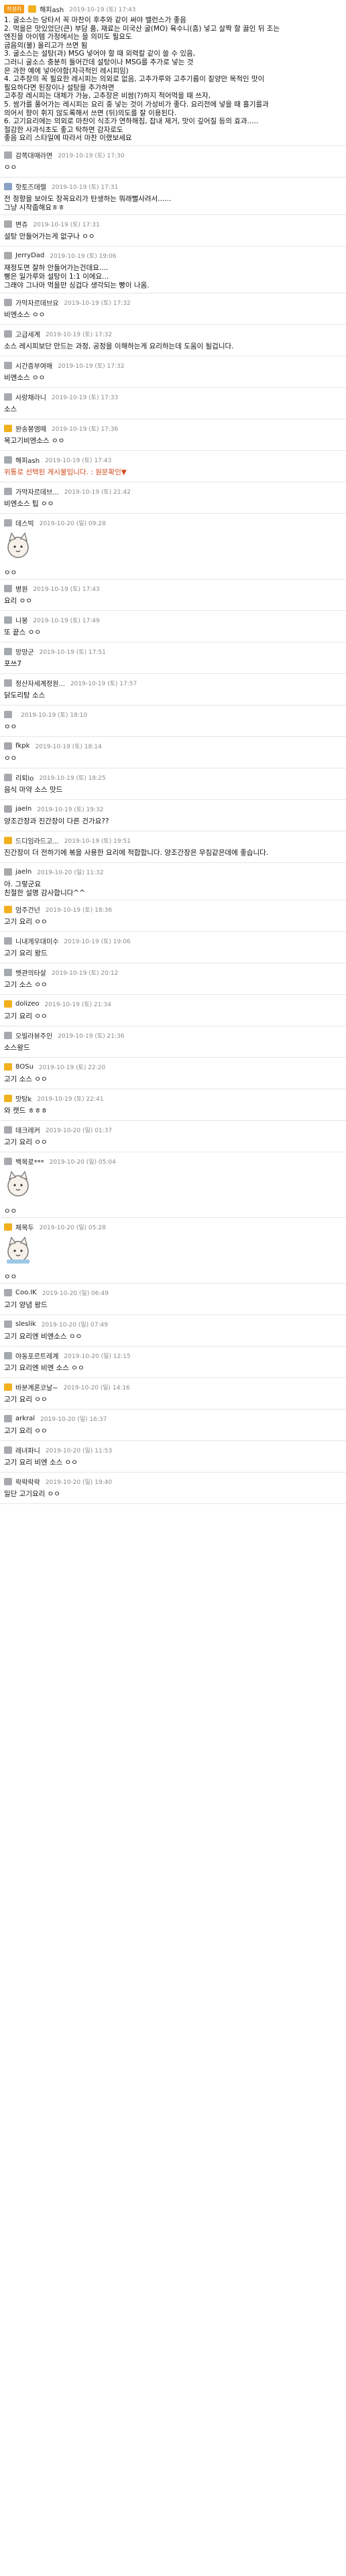 This screenshot has width=346, height=2576. Describe the element at coordinates (33, 1035) in the screenshot. I see `comment-nickname: 오빌라뷰주인` at that location.